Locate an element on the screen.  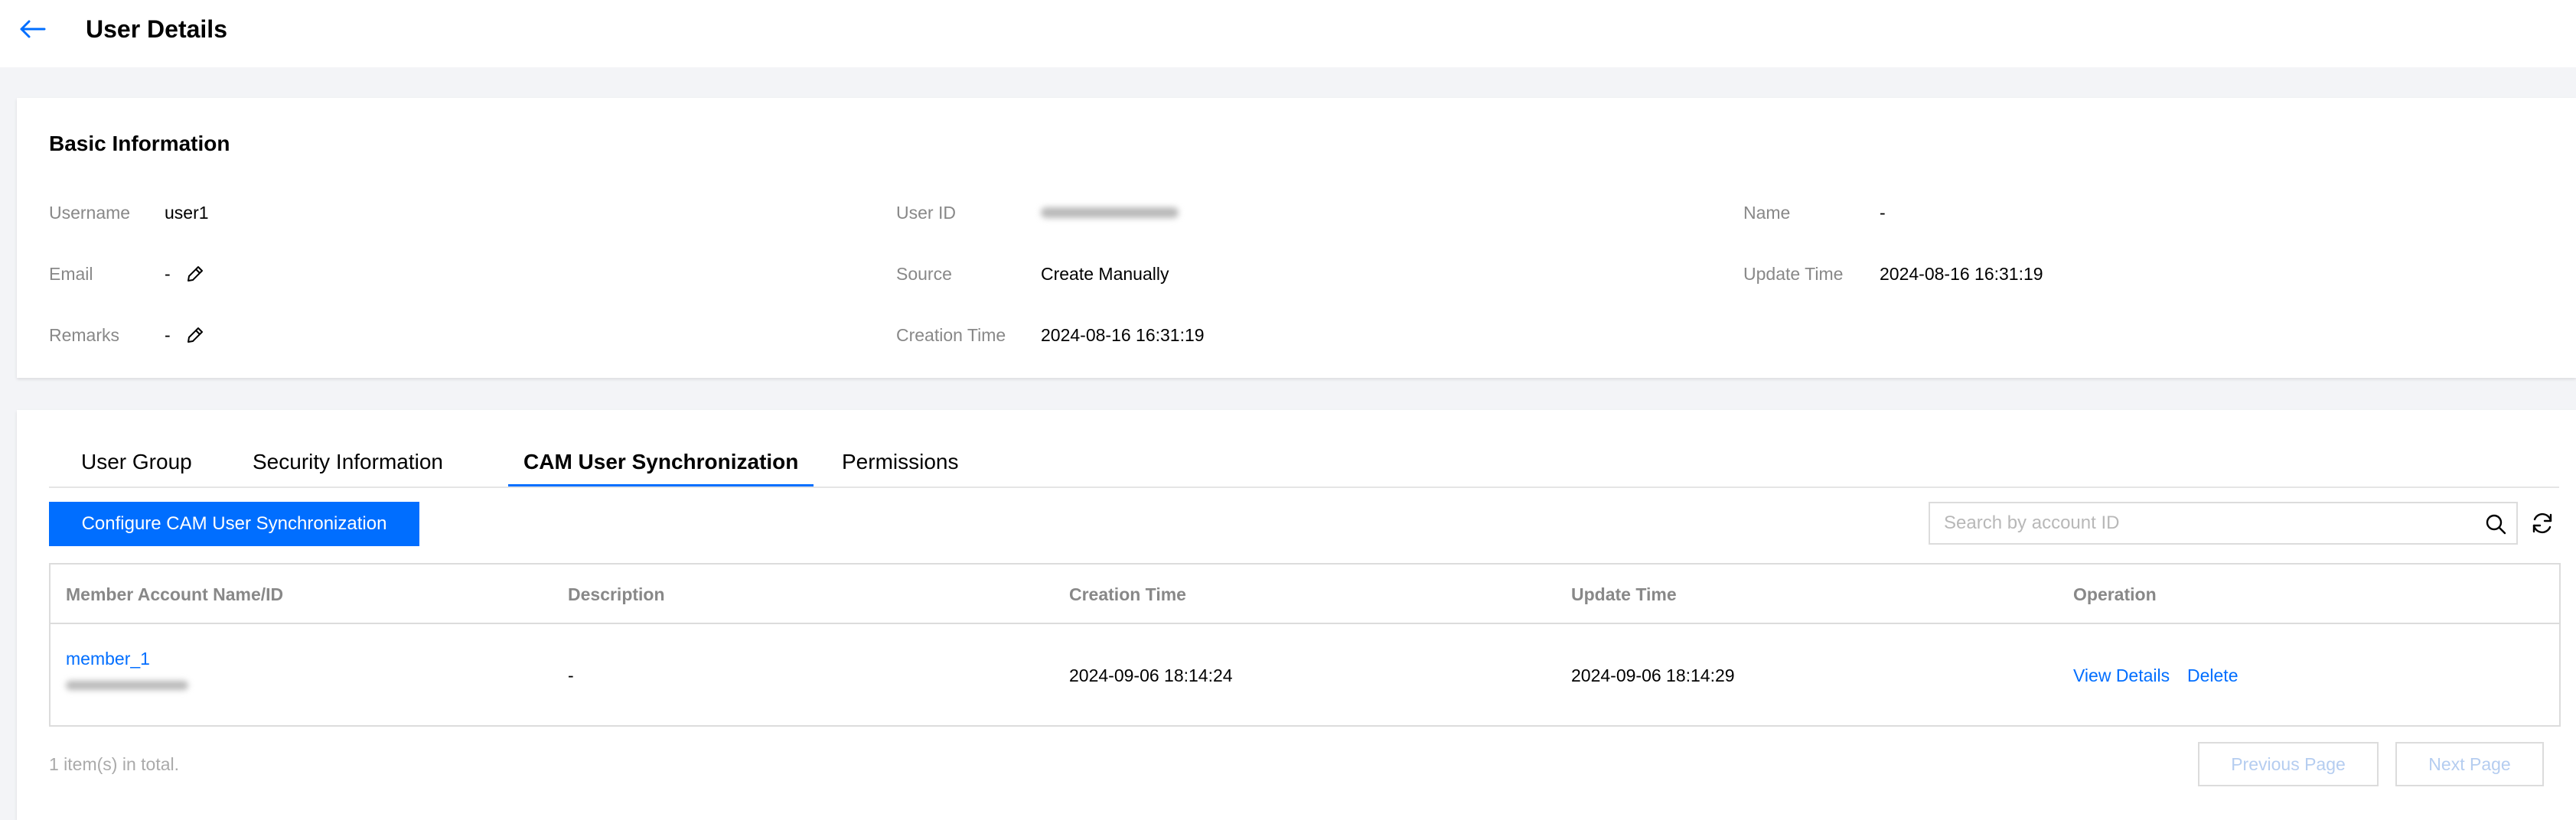
refresh-icon is located at coordinates (2542, 523).